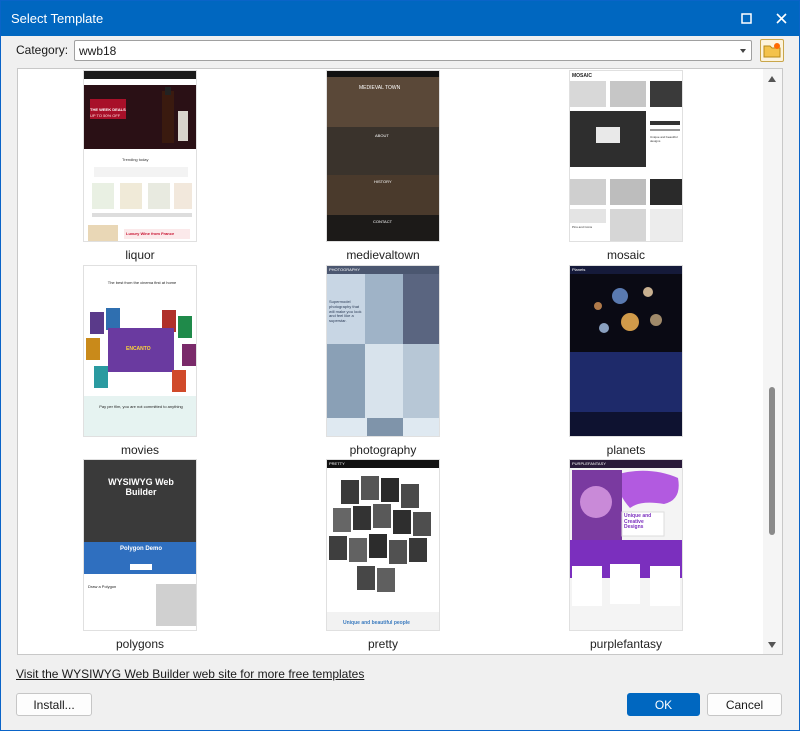 This screenshot has width=800, height=731. Describe the element at coordinates (582, 227) in the screenshot. I see `preview-text: Pins and Coins` at that location.